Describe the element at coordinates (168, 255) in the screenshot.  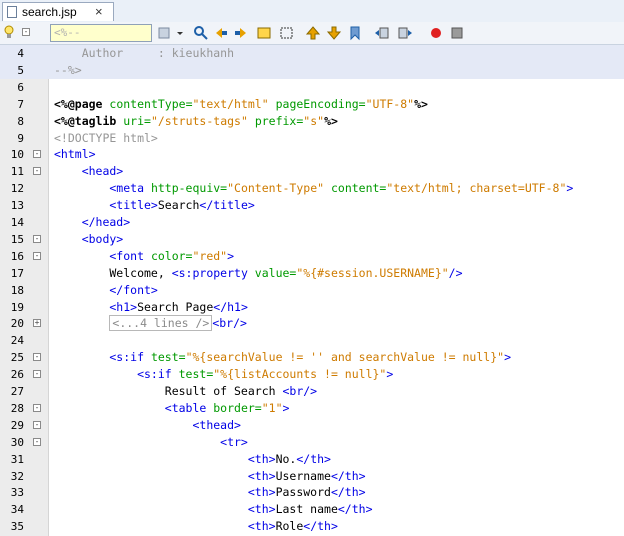
I see `code-token: color=` at that location.